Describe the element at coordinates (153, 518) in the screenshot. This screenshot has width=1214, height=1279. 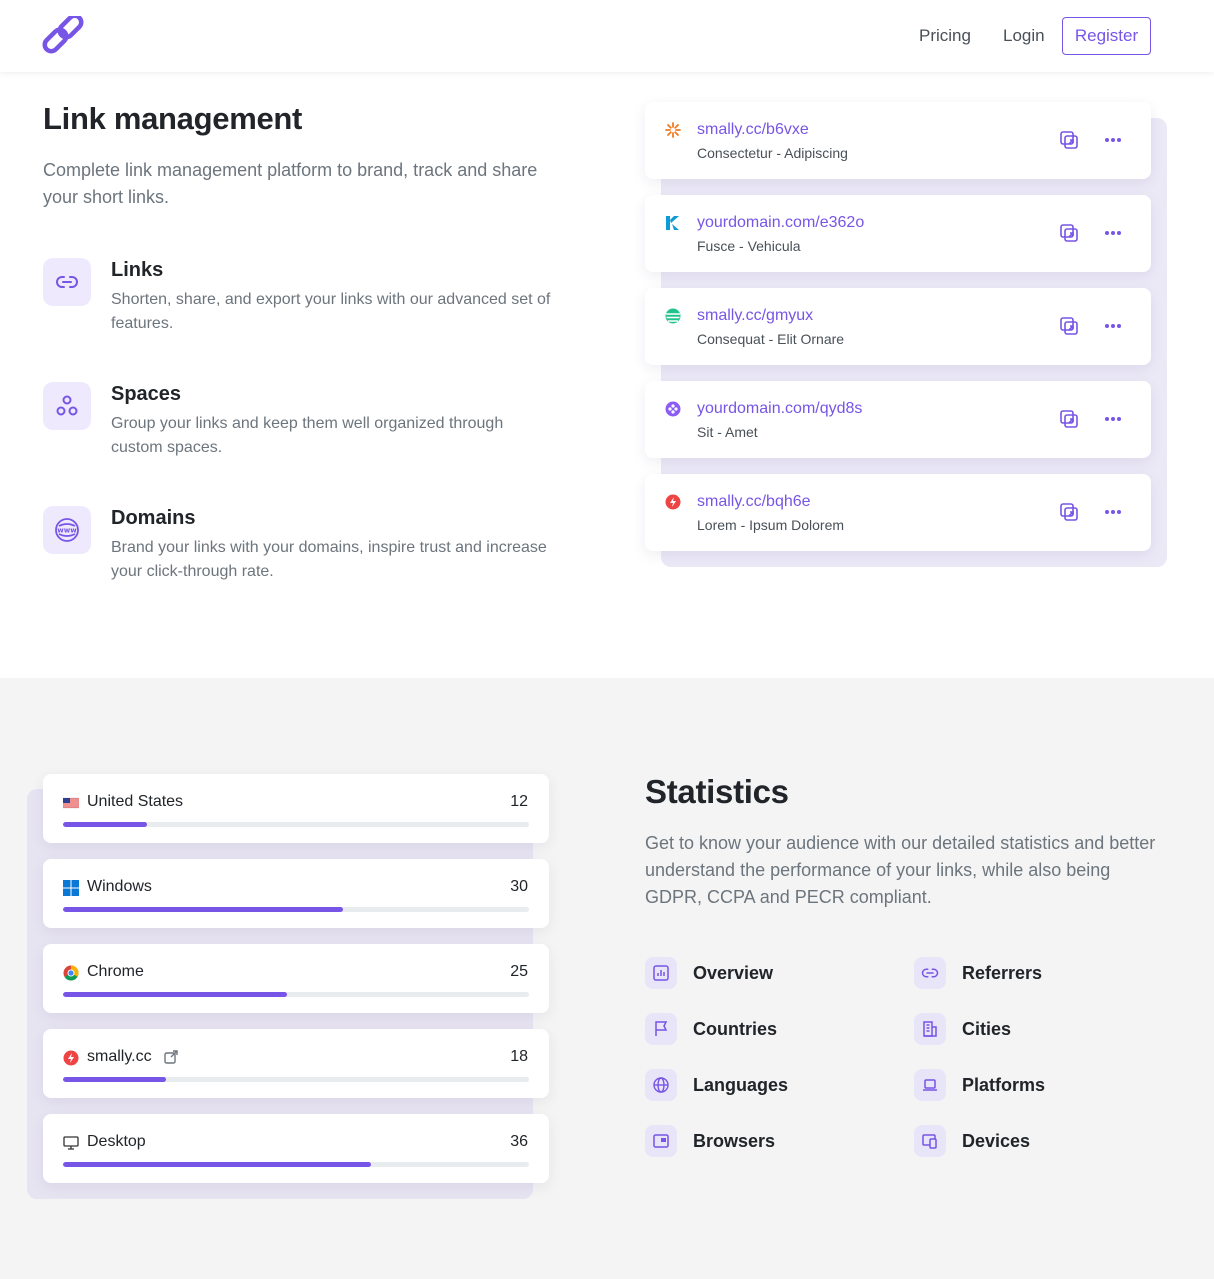
I see `feature-title: Domains` at that location.